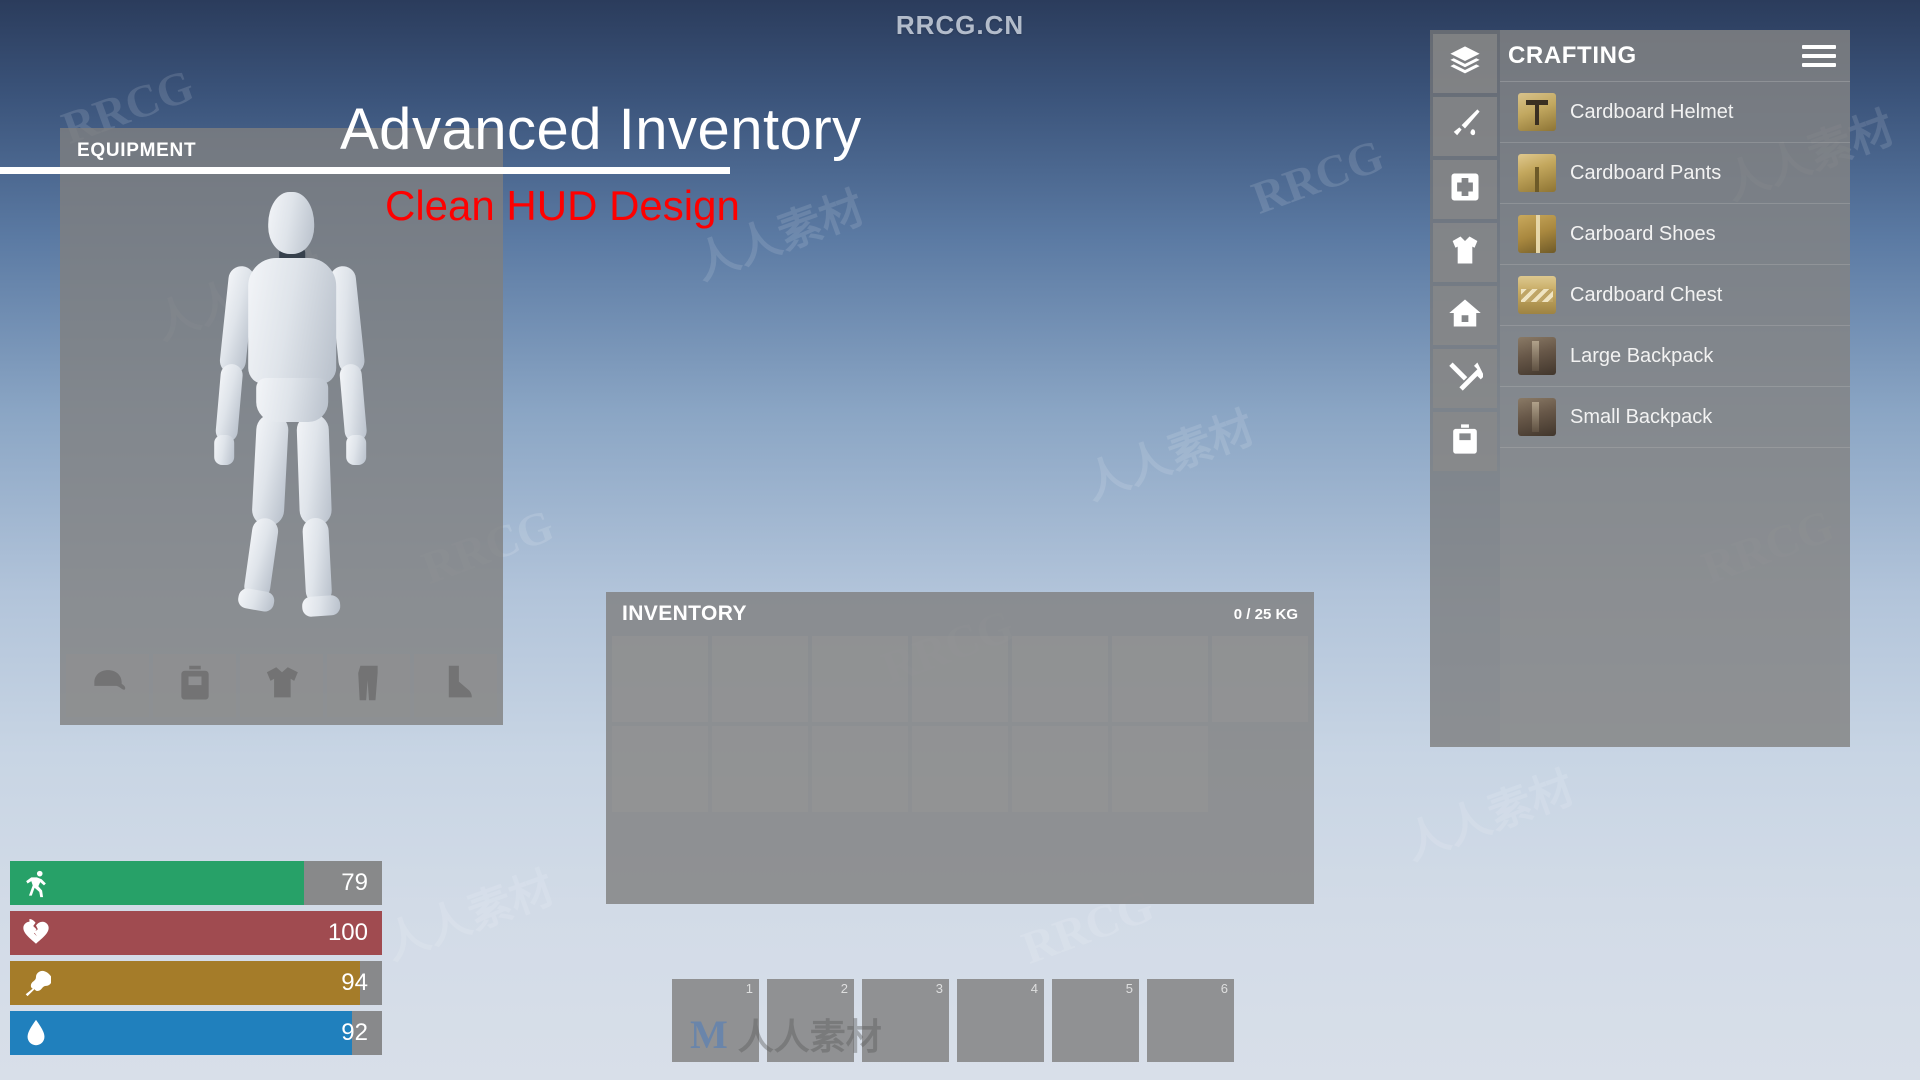  What do you see at coordinates (1646, 172) in the screenshot?
I see `crafting-recipe-label: Cardboard Pants` at bounding box center [1646, 172].